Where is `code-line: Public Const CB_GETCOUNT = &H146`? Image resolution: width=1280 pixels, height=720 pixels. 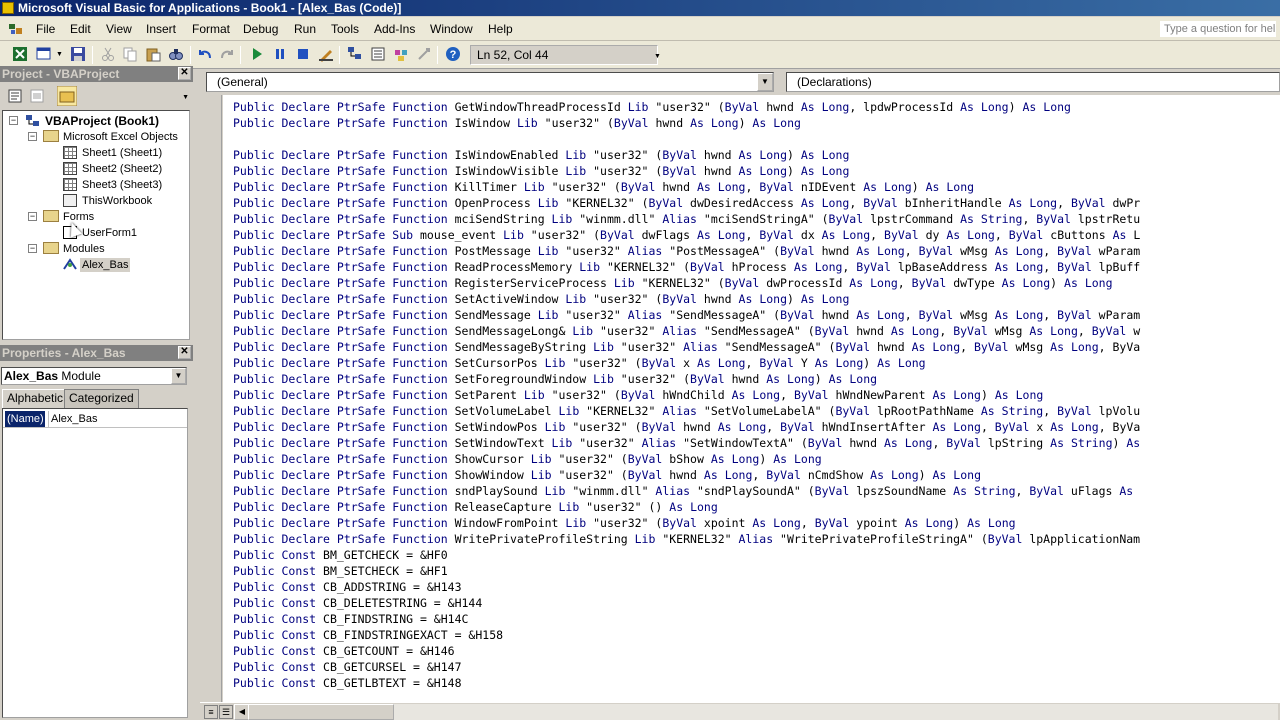
code-line: Public Const CB_GETCOUNT = &H146 is located at coordinates (344, 651).